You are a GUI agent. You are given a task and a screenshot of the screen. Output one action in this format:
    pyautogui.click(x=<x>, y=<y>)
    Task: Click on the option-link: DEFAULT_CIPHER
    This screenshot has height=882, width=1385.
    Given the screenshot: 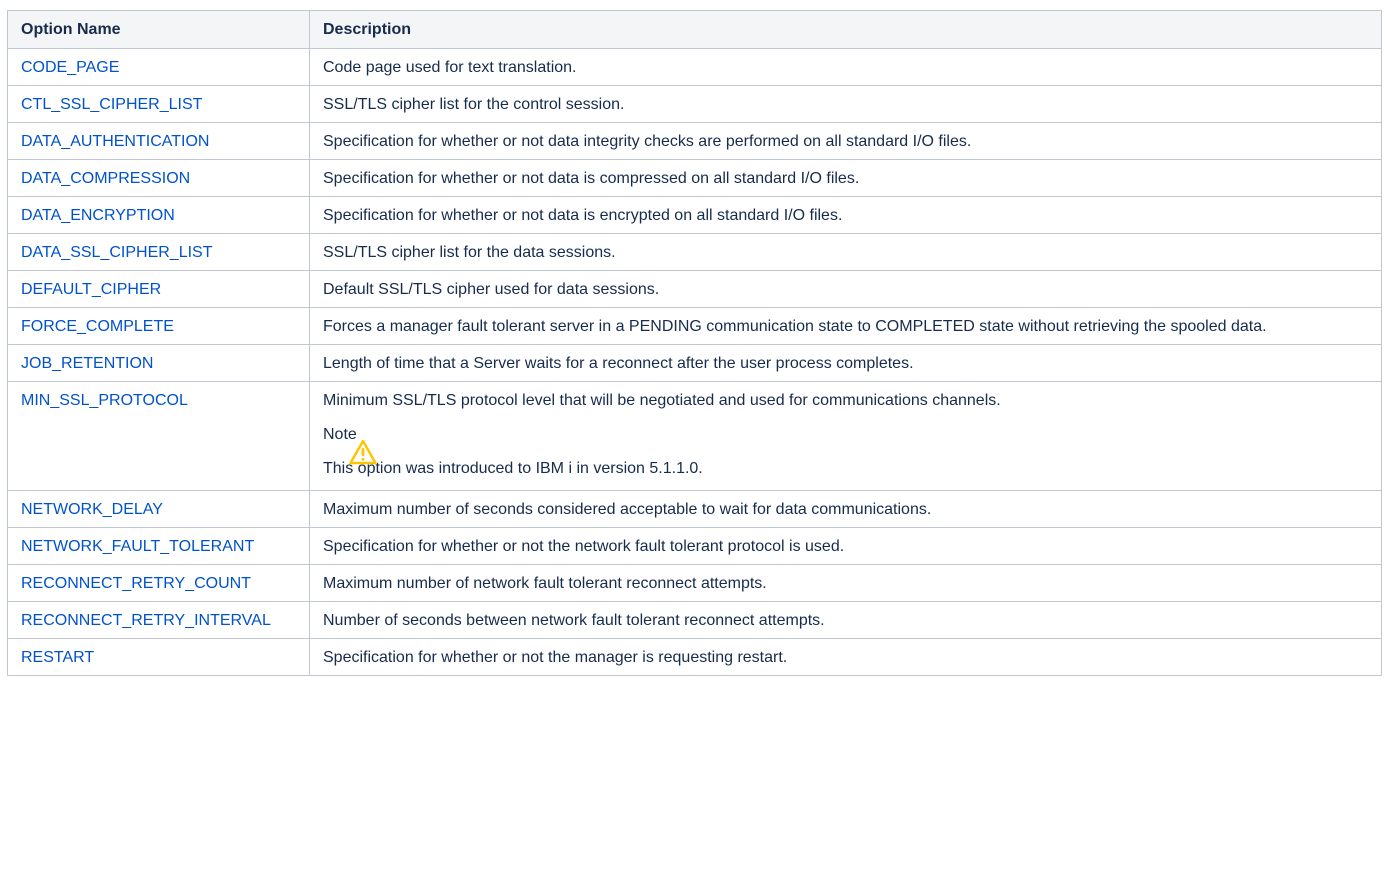 What is the action you would take?
    pyautogui.click(x=91, y=289)
    